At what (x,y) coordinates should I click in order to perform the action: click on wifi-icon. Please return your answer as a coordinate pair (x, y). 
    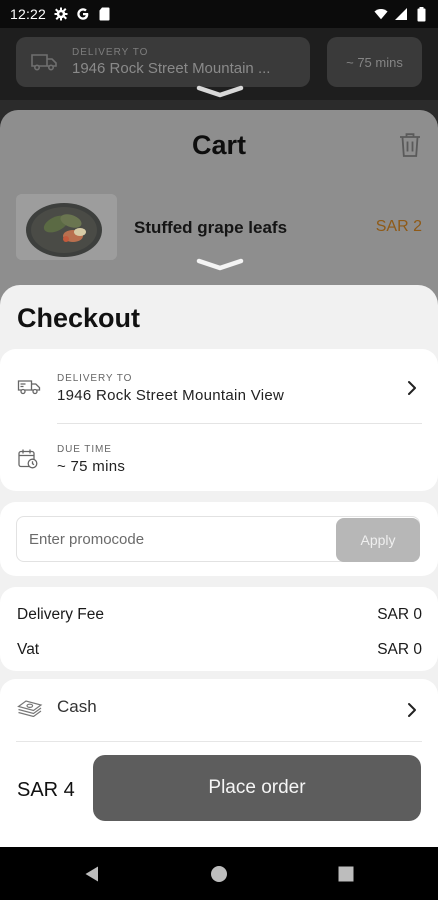
    Looking at the image, I should click on (381, 14).